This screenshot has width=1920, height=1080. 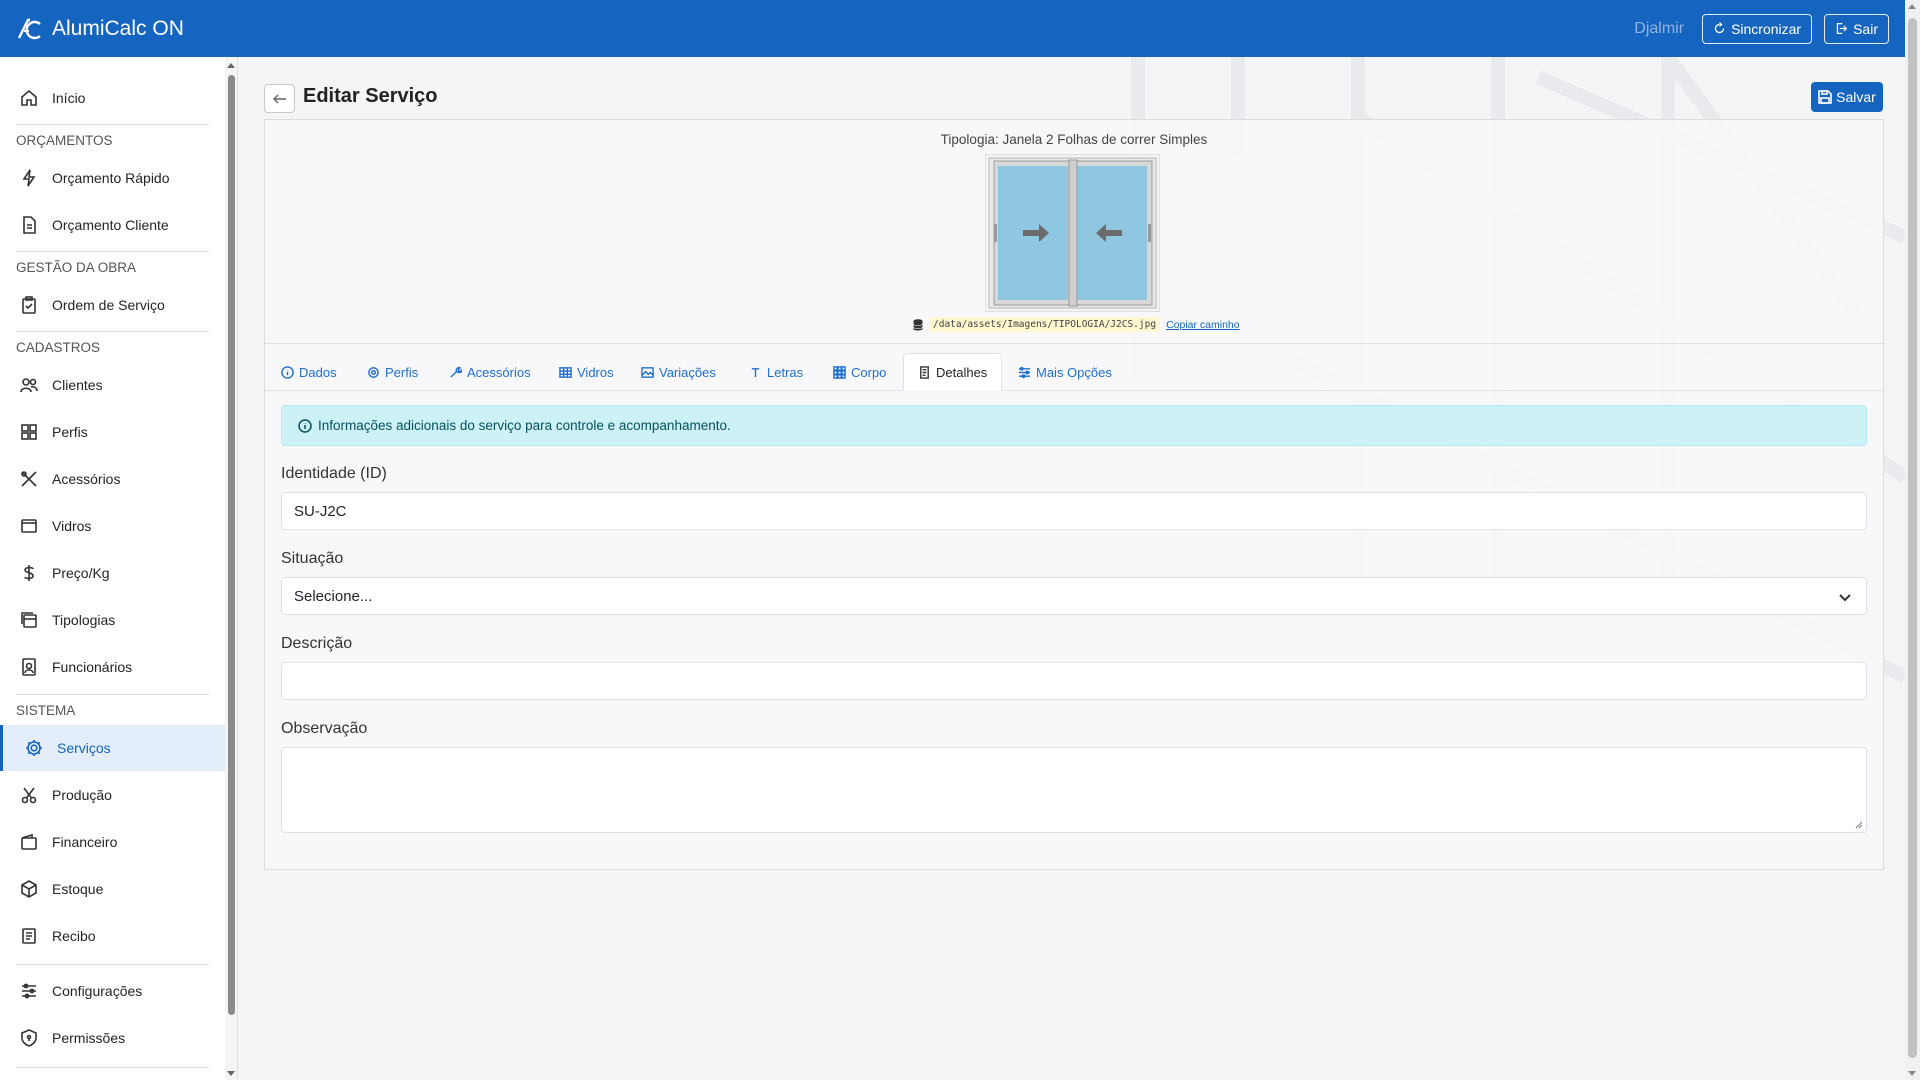 What do you see at coordinates (1845, 598) in the screenshot?
I see `chevron-down-icon` at bounding box center [1845, 598].